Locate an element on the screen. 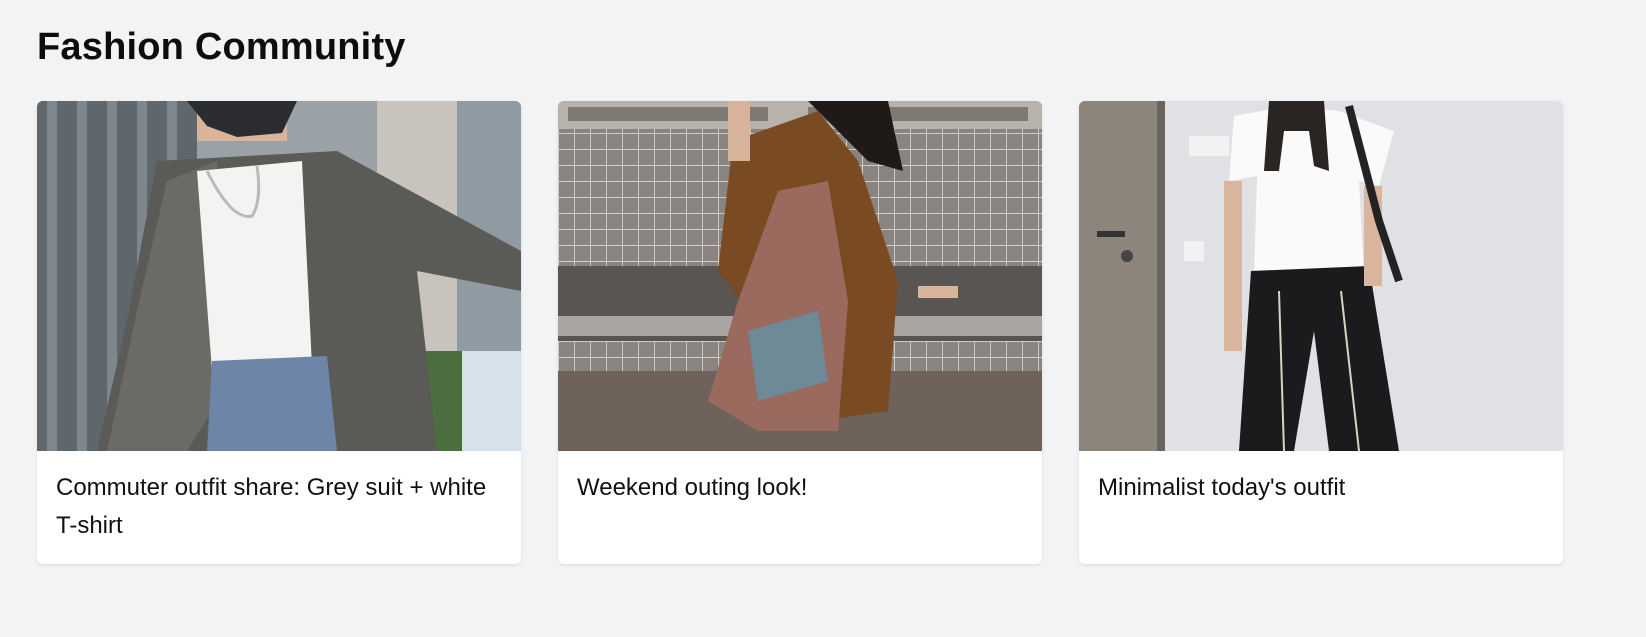 The width and height of the screenshot is (1646, 637). post-caption: Minimalist today's outfit is located at coordinates (1222, 487).